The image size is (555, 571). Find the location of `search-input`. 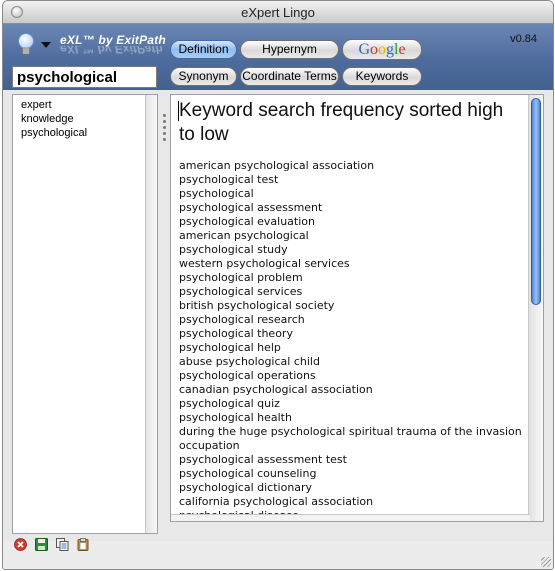

search-input is located at coordinates (84, 77).